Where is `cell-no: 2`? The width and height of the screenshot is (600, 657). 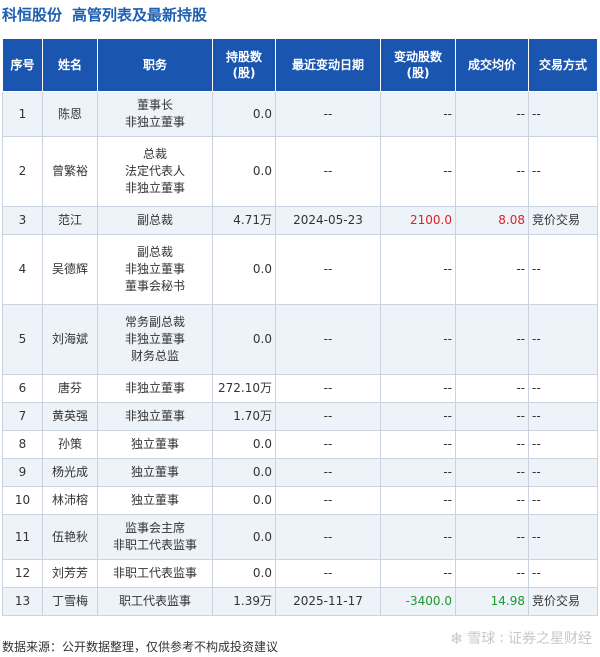 cell-no: 2 is located at coordinates (22, 171).